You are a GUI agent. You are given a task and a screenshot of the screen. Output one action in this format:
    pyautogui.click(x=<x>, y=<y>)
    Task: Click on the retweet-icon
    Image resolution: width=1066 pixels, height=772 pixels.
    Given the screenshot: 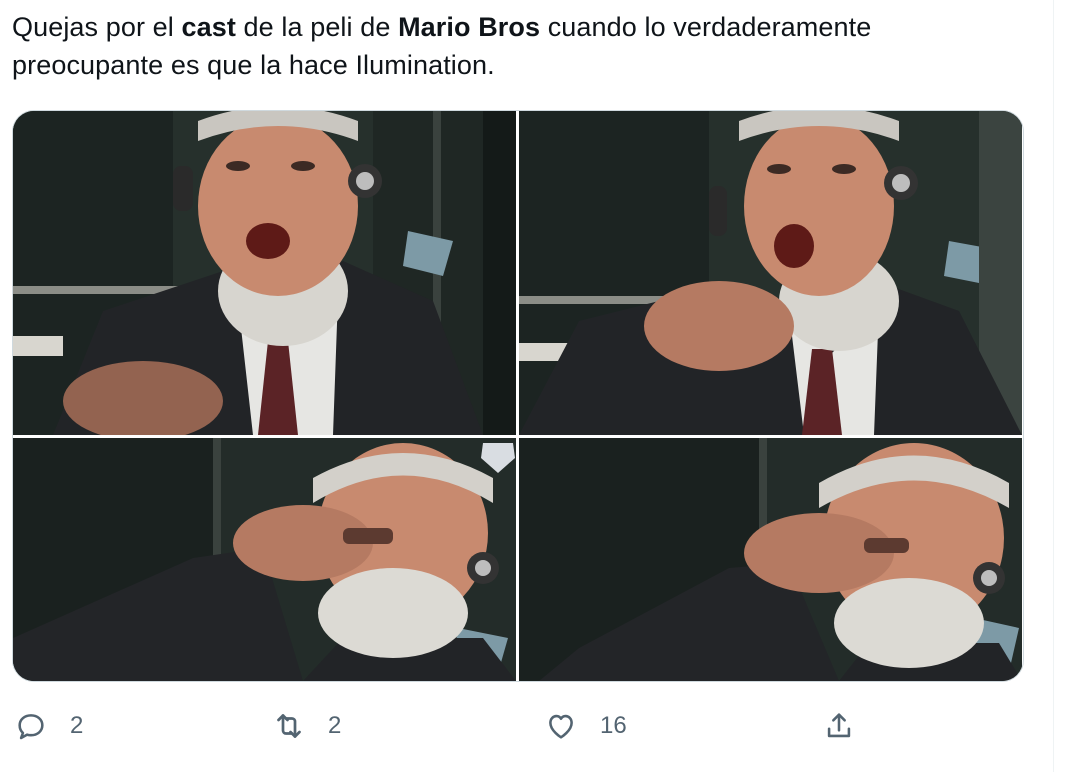 What is the action you would take?
    pyautogui.click(x=289, y=726)
    